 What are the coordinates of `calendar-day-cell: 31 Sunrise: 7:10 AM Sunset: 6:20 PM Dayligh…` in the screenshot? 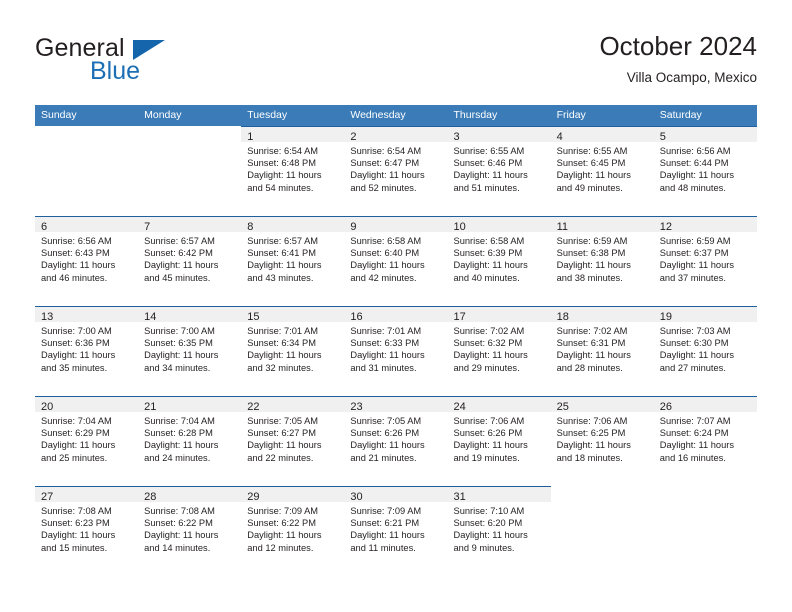 It's located at (499, 531).